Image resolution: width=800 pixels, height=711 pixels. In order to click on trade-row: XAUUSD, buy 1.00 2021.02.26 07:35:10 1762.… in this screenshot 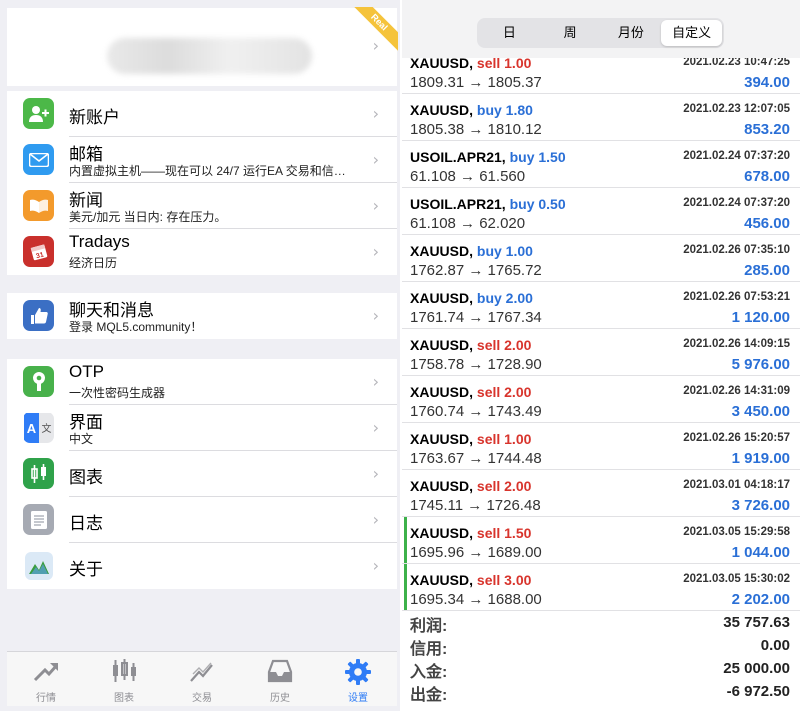, I will do `click(601, 258)`.